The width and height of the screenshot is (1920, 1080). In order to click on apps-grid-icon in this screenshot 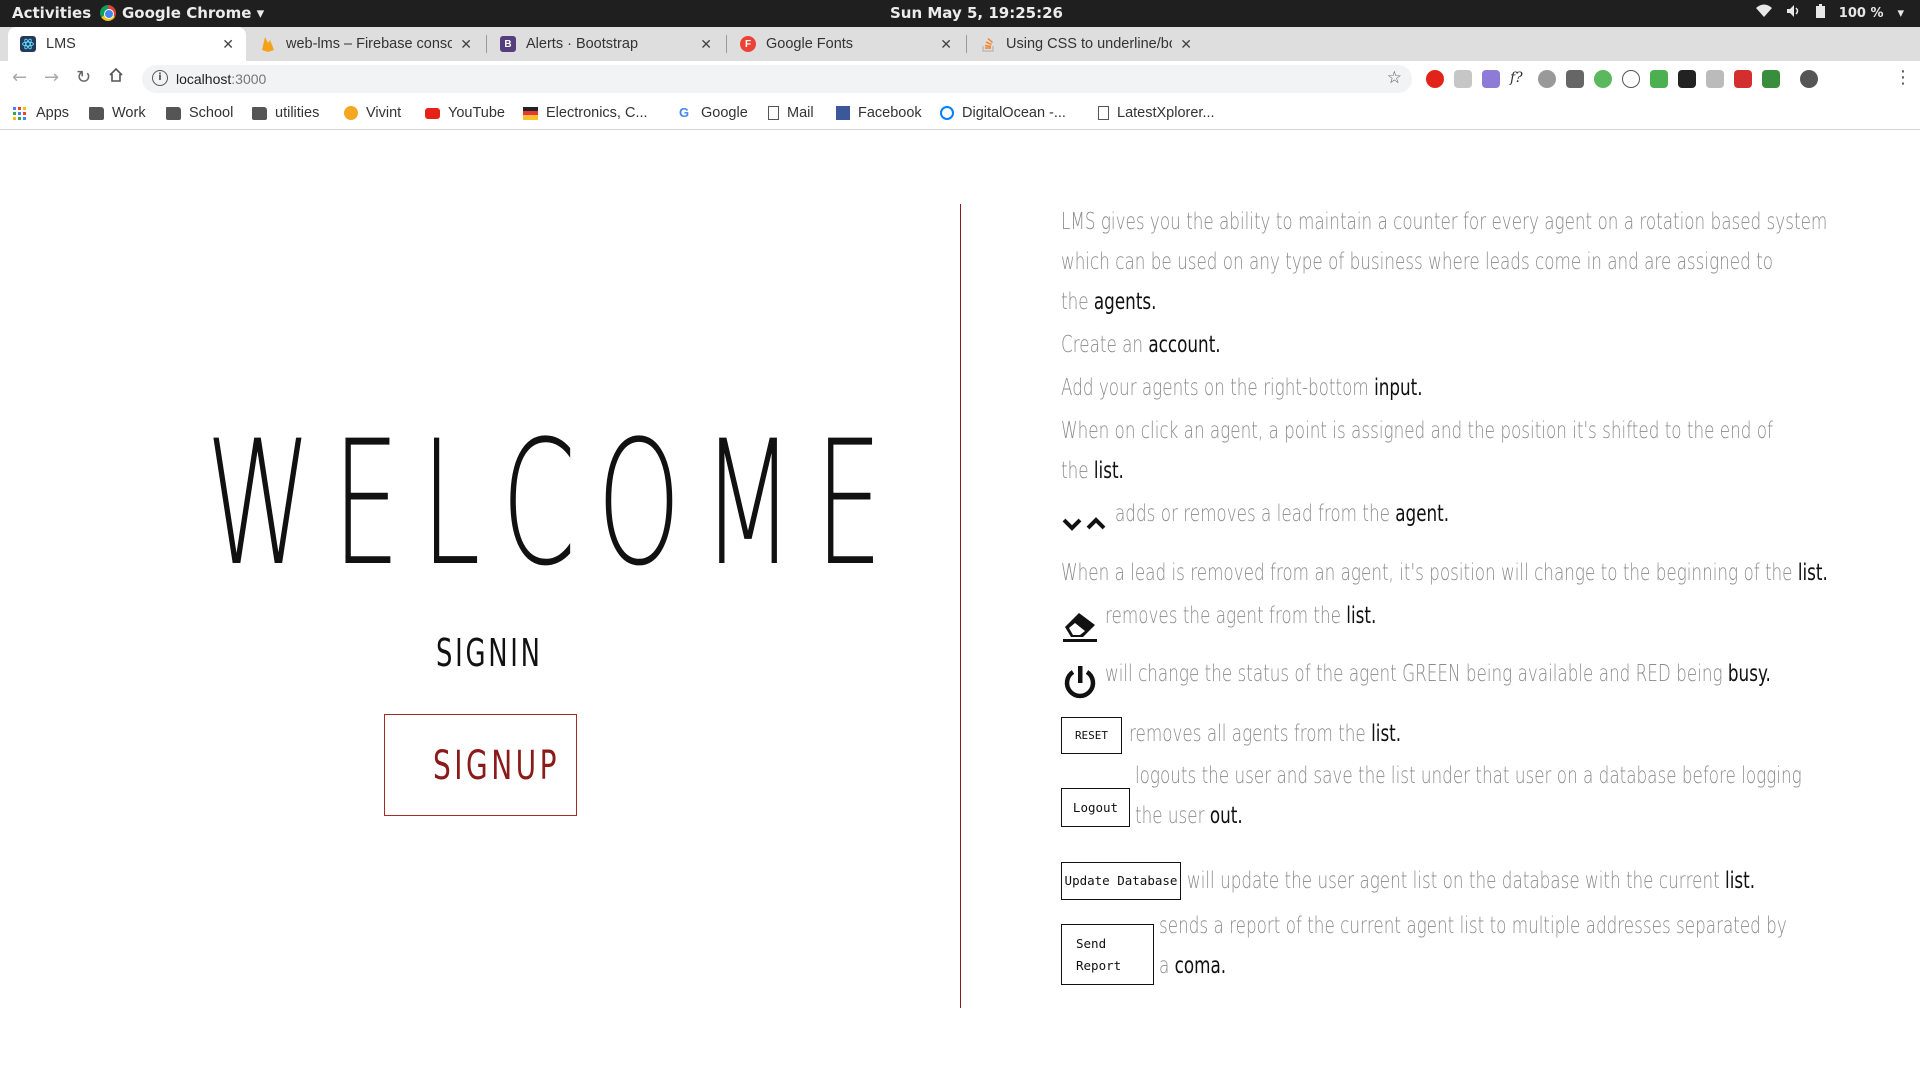, I will do `click(20, 113)`.